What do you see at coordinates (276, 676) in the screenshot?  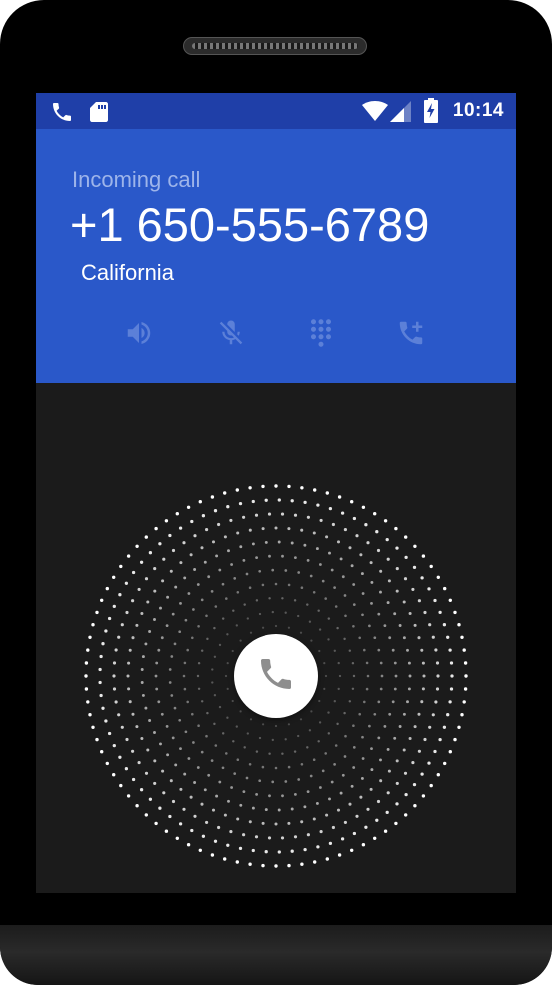 I see `answer-call-button` at bounding box center [276, 676].